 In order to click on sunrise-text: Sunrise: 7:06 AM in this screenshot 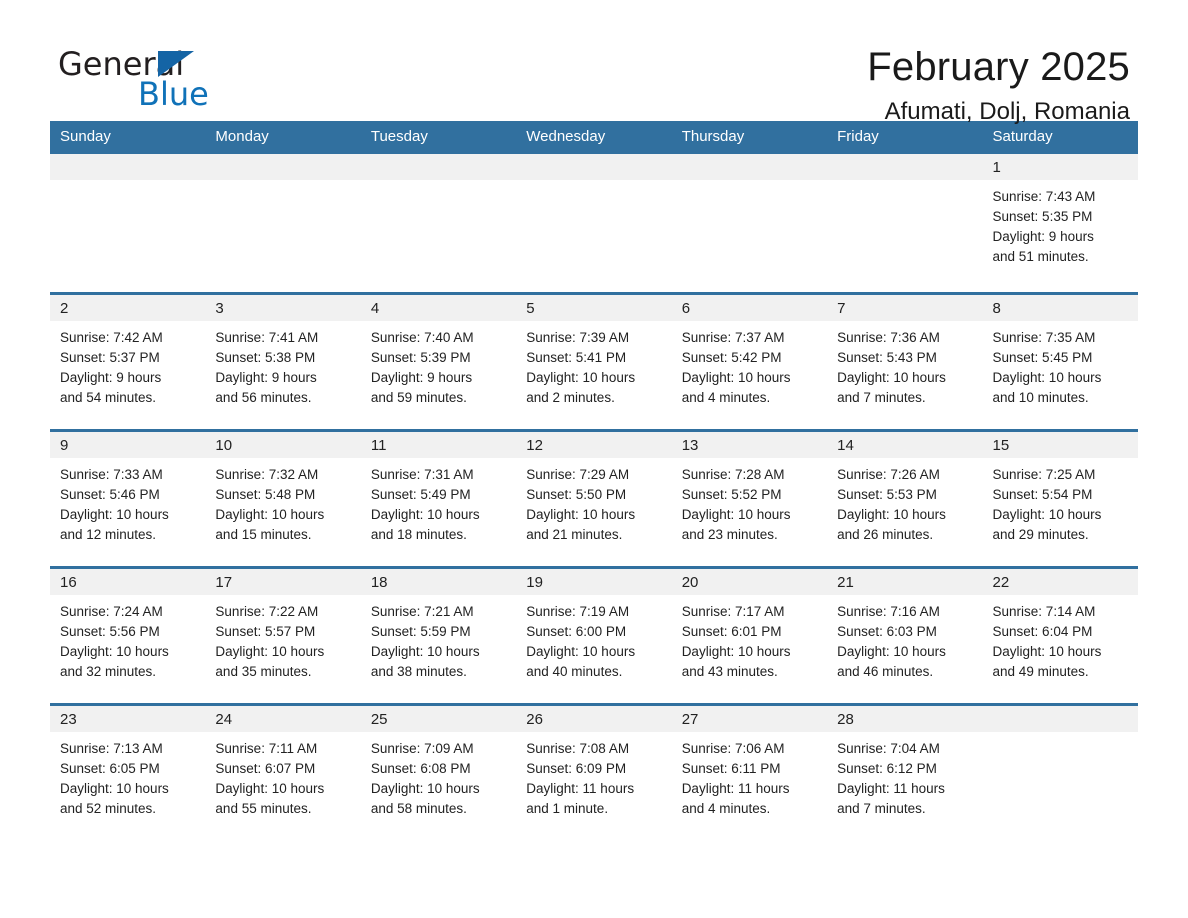, I will do `click(733, 748)`.